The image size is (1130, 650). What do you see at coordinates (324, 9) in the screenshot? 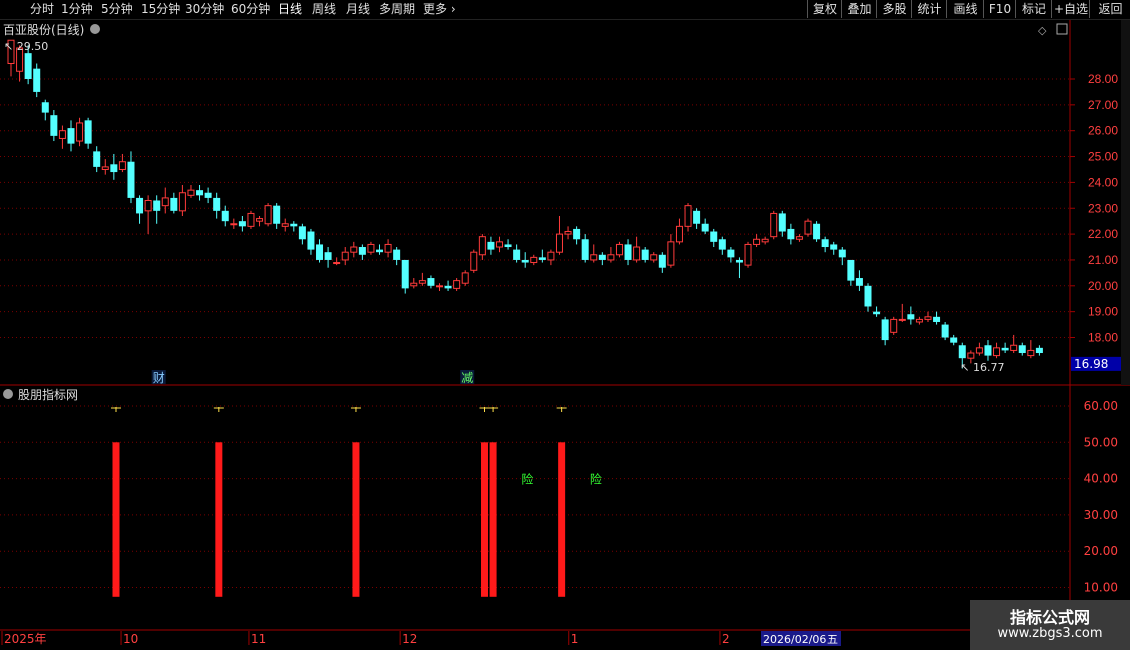
I see `period-tab: 周线` at bounding box center [324, 9].